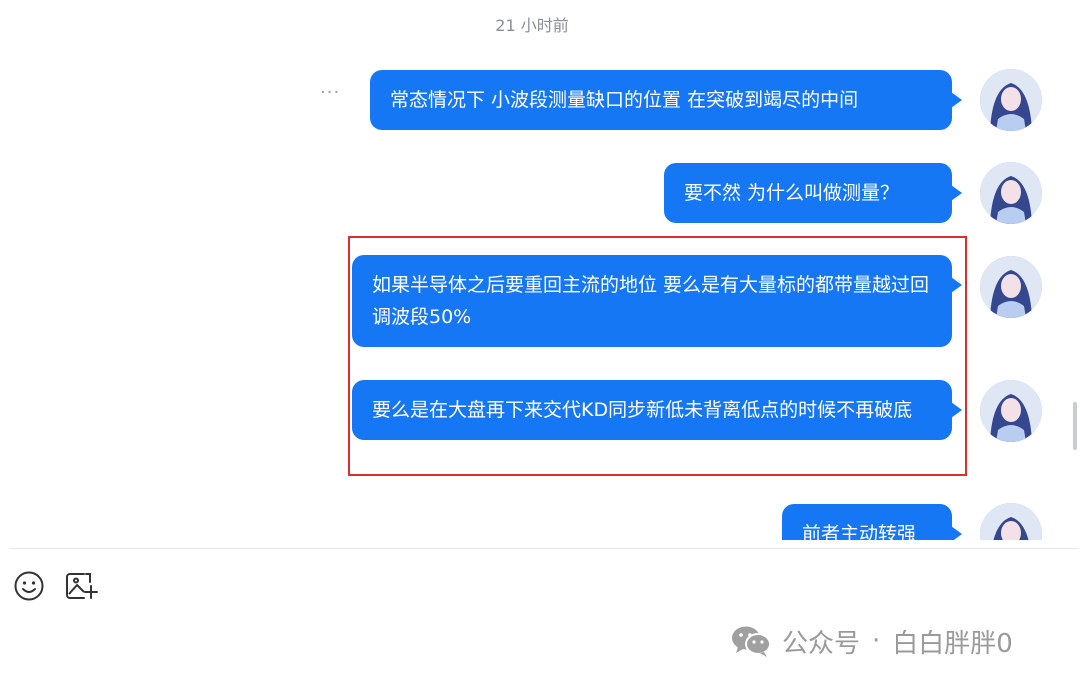  I want to click on image-upload-button, so click(81, 586).